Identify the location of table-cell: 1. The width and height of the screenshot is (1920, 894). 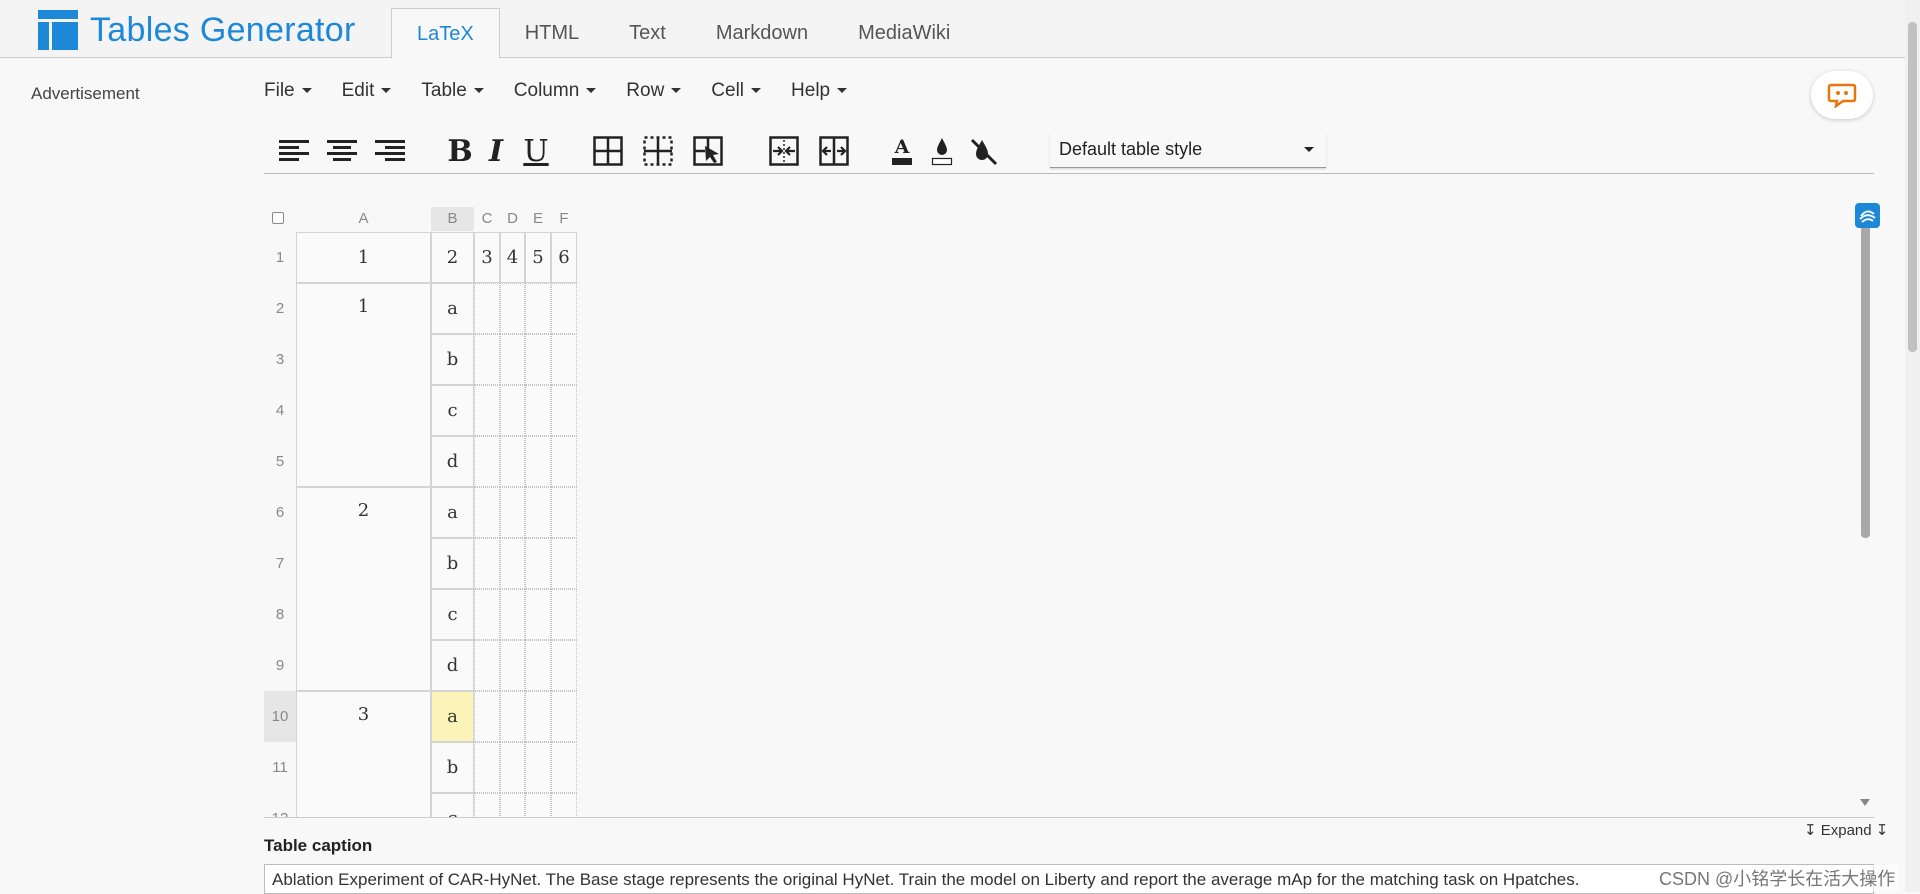
(363, 257).